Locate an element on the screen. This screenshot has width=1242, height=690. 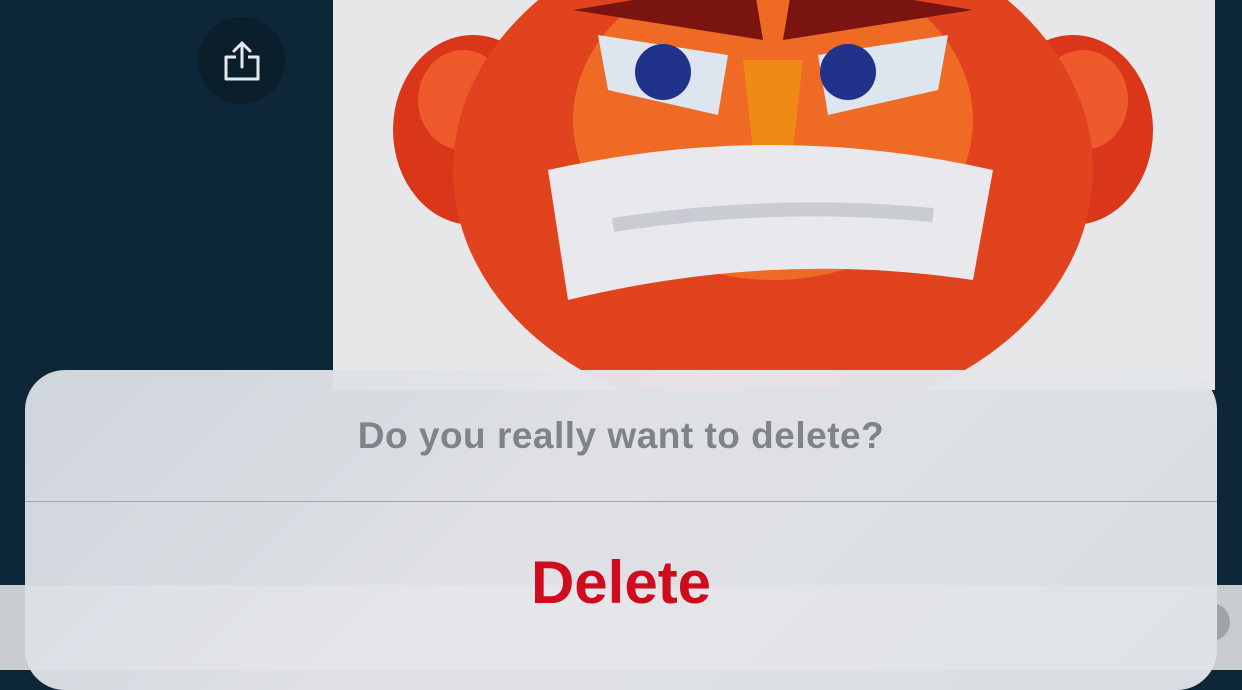
share-icon is located at coordinates (241, 60).